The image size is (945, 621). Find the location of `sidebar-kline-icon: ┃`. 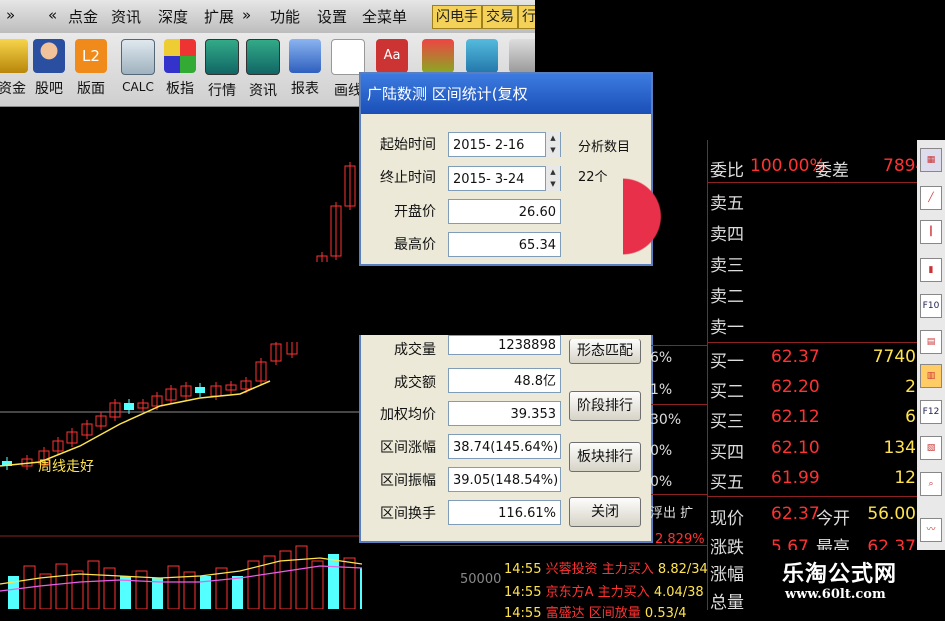

sidebar-kline-icon: ┃ is located at coordinates (931, 232).